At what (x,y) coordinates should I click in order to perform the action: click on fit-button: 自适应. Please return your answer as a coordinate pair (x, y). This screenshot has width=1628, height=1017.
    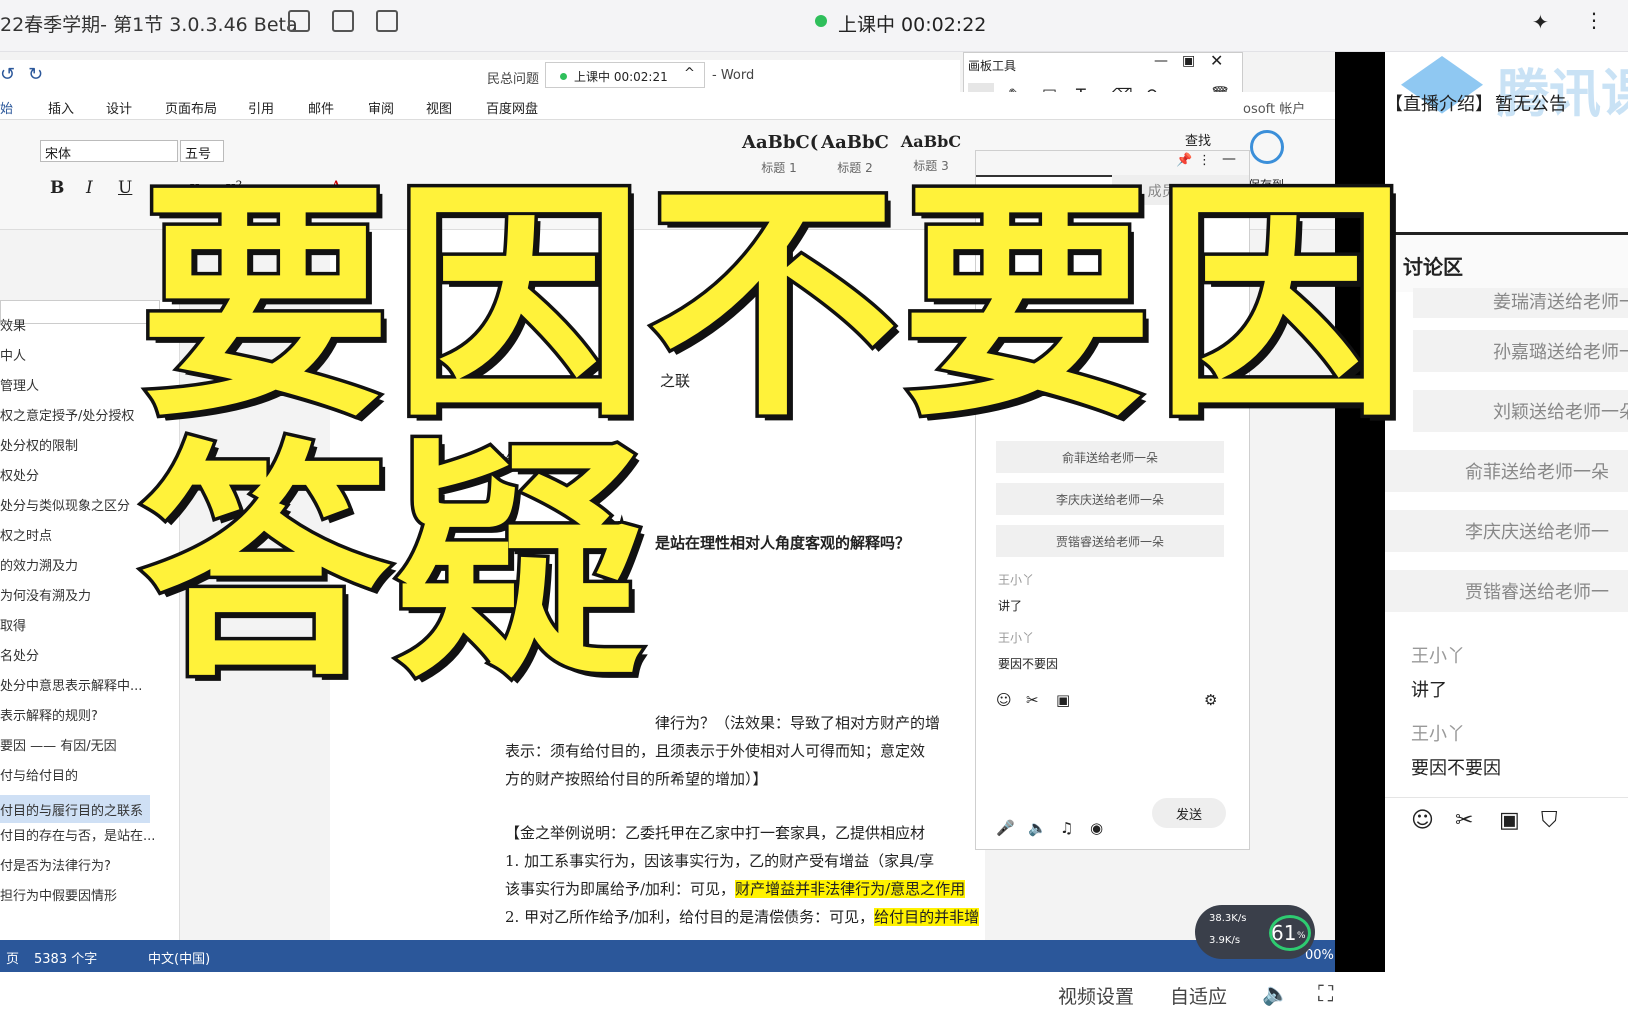
    Looking at the image, I should click on (1198, 995).